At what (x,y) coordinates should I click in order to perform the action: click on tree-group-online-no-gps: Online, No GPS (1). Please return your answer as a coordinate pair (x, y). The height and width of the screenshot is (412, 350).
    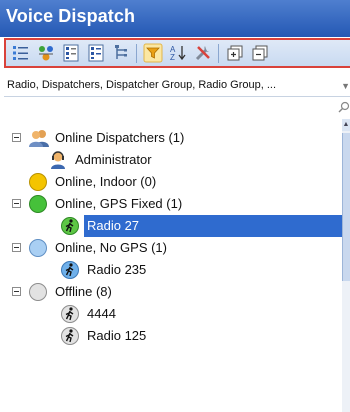
    Looking at the image, I should click on (173, 248).